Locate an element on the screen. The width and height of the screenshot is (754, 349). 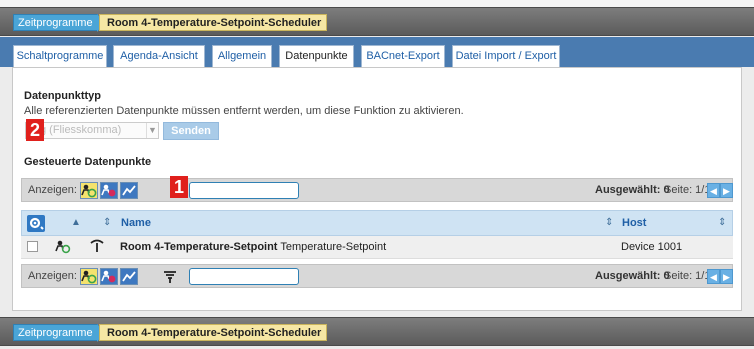
row-host: Device 1001 is located at coordinates (652, 247).